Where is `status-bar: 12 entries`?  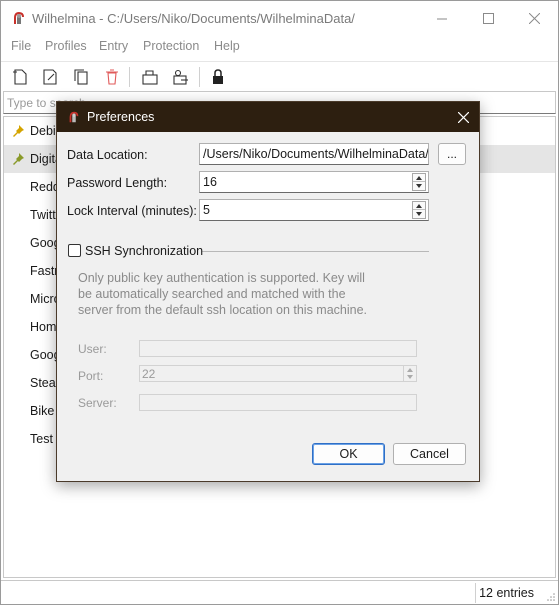 status-bar: 12 entries is located at coordinates (279, 592).